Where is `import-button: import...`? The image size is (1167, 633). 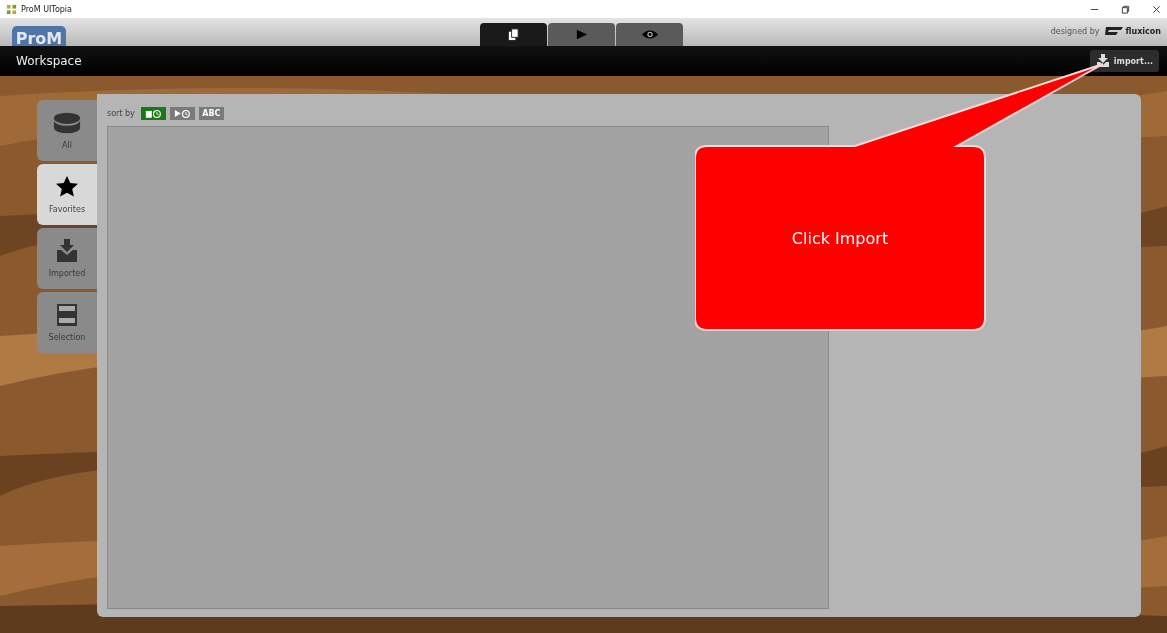 import-button: import... is located at coordinates (1124, 61).